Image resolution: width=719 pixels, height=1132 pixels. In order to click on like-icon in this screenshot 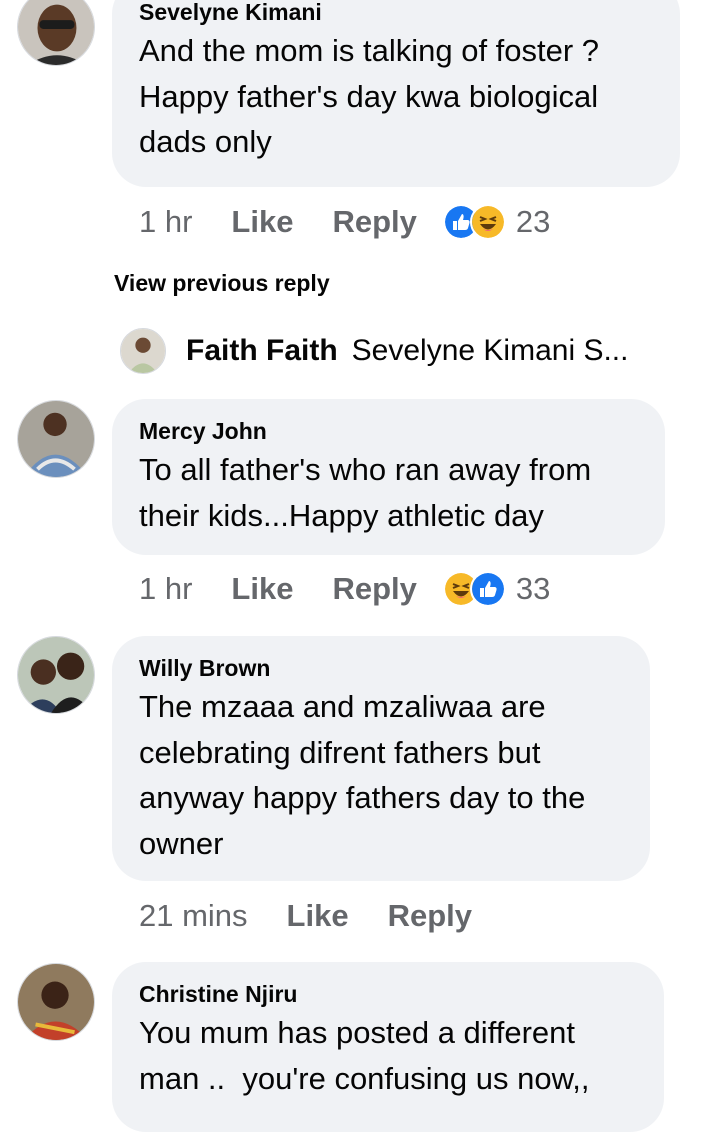, I will do `click(487, 589)`.